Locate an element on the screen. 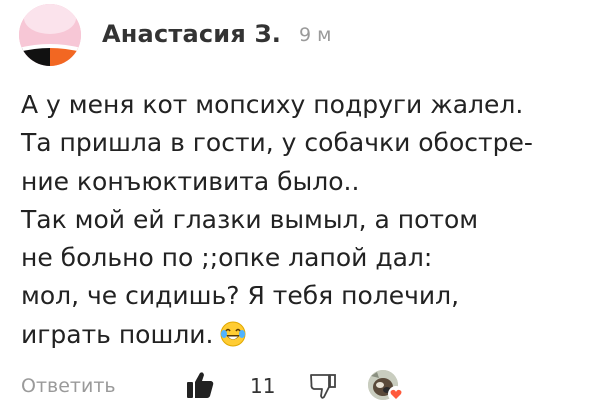  thumbs-up-icon is located at coordinates (200, 385).